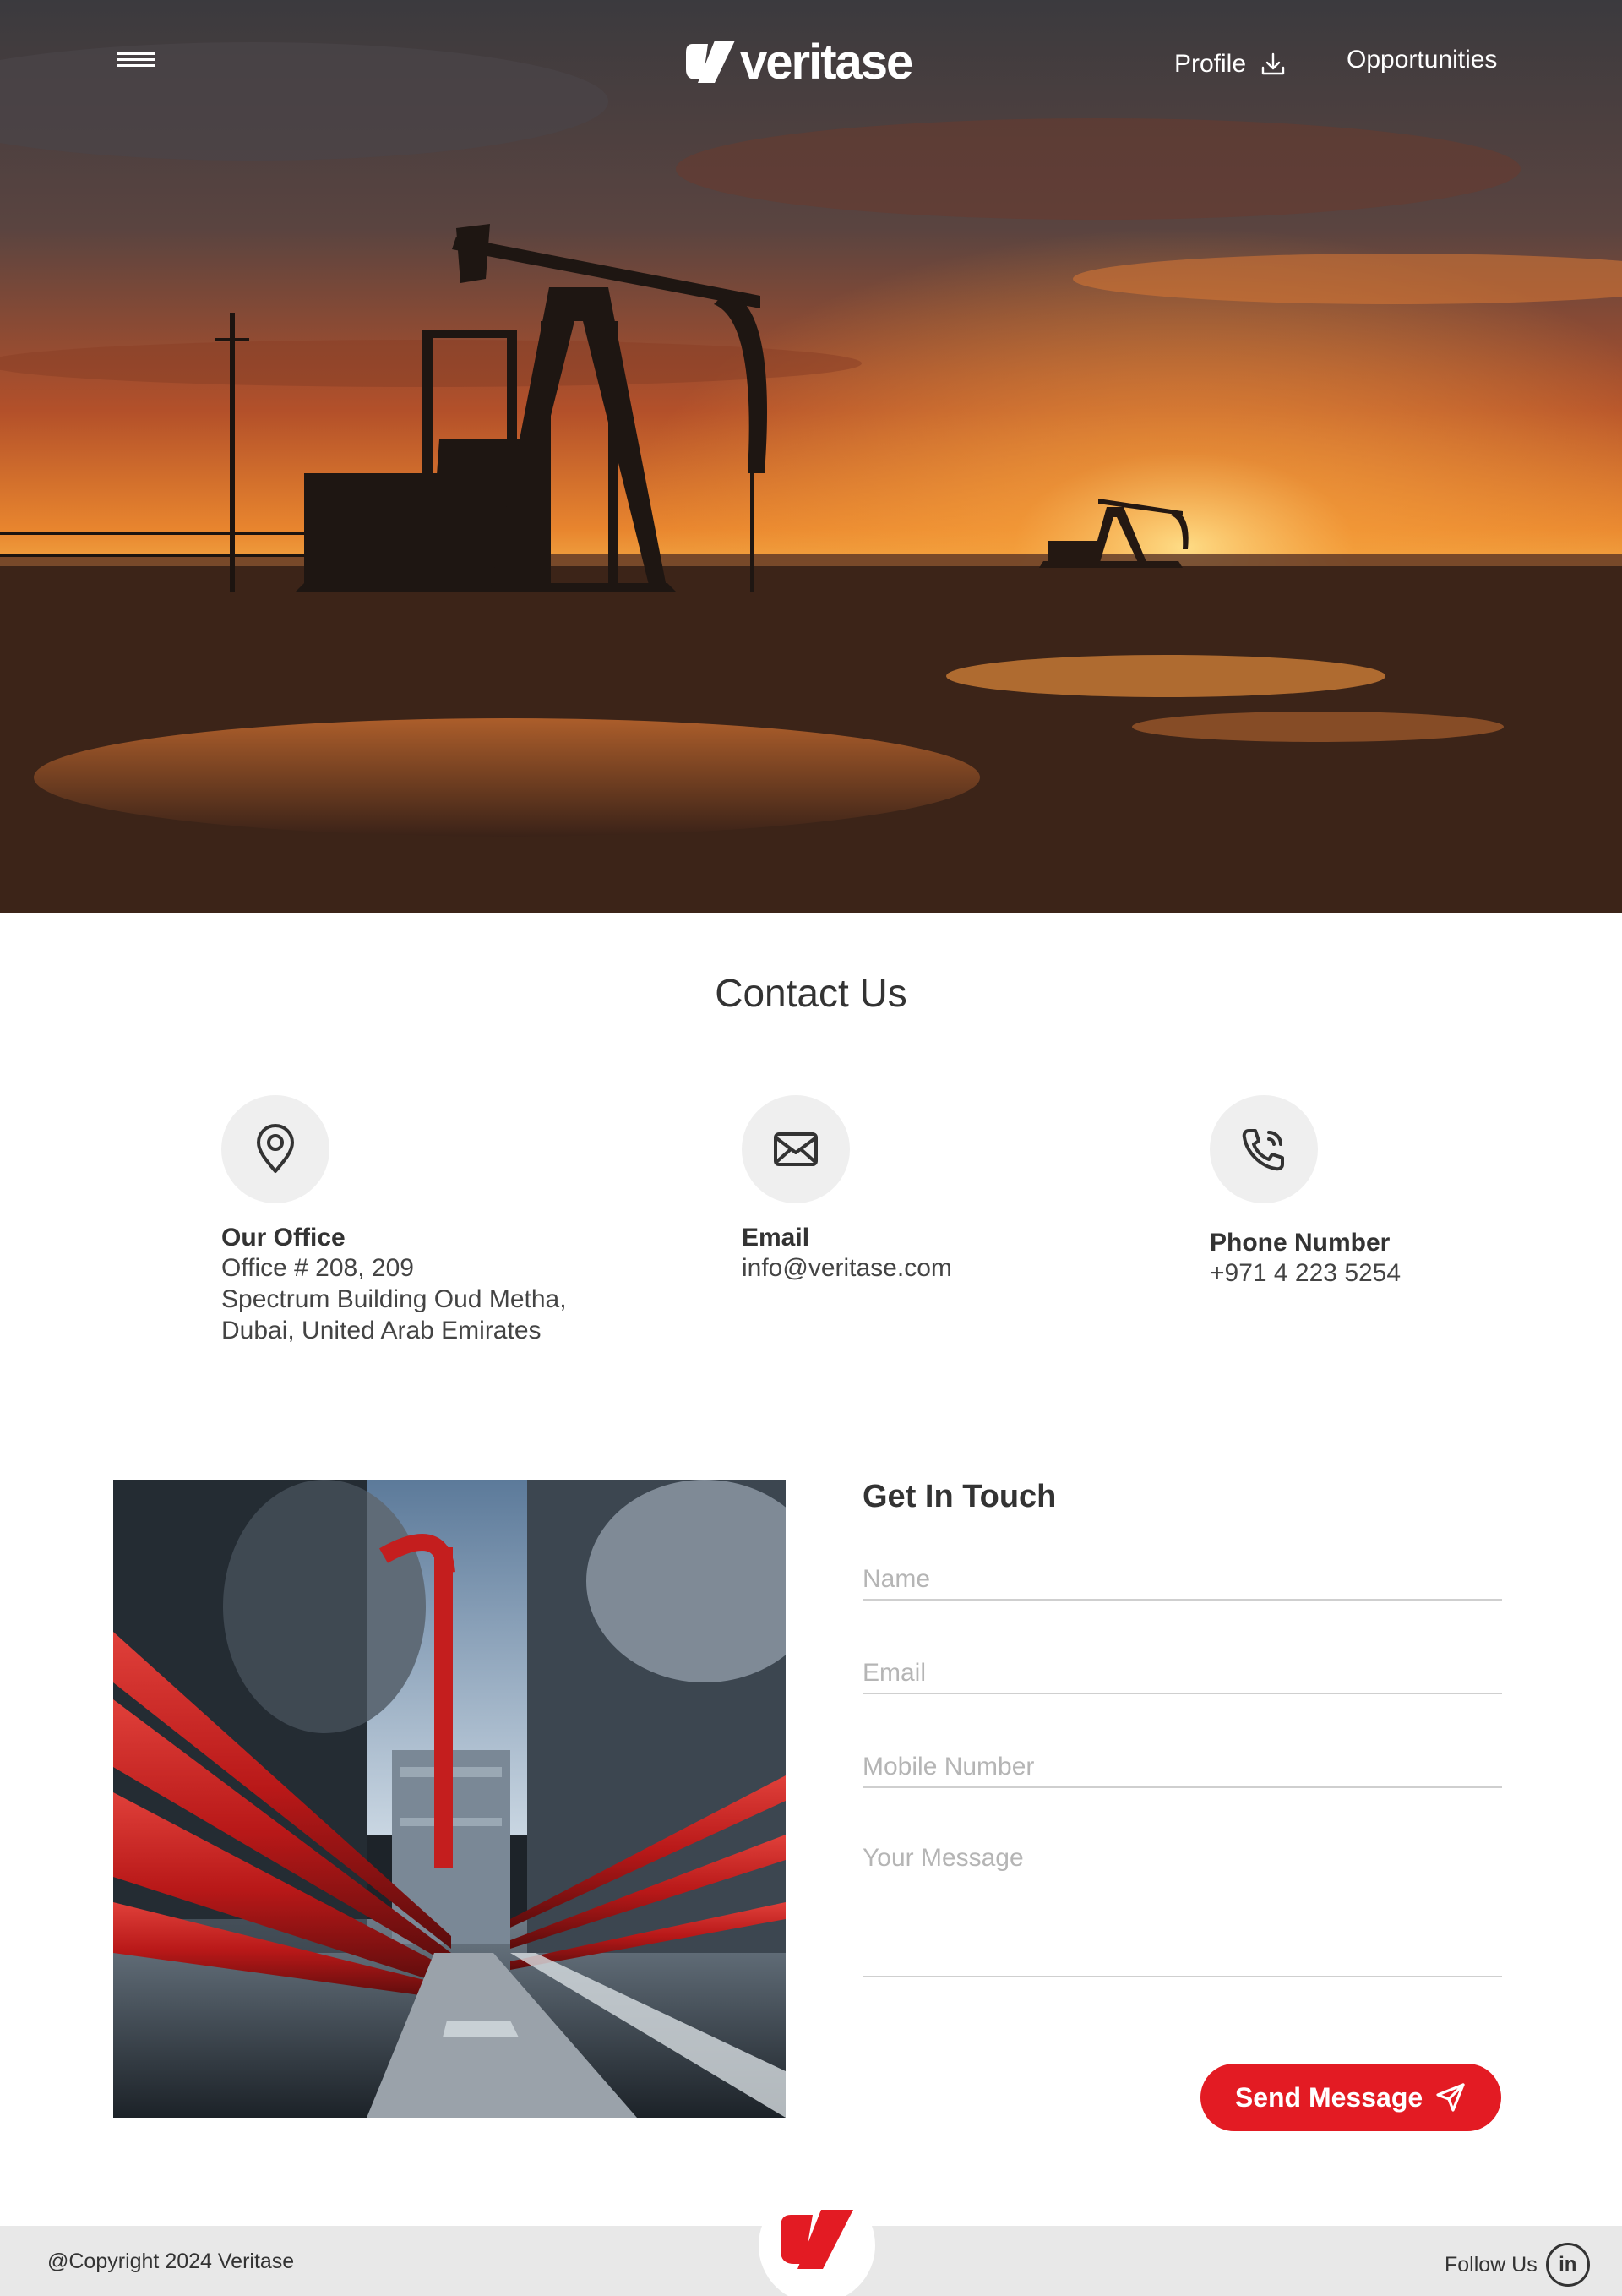 The width and height of the screenshot is (1622, 2296). Describe the element at coordinates (1182, 1910) in the screenshot. I see `message-textarea` at that location.